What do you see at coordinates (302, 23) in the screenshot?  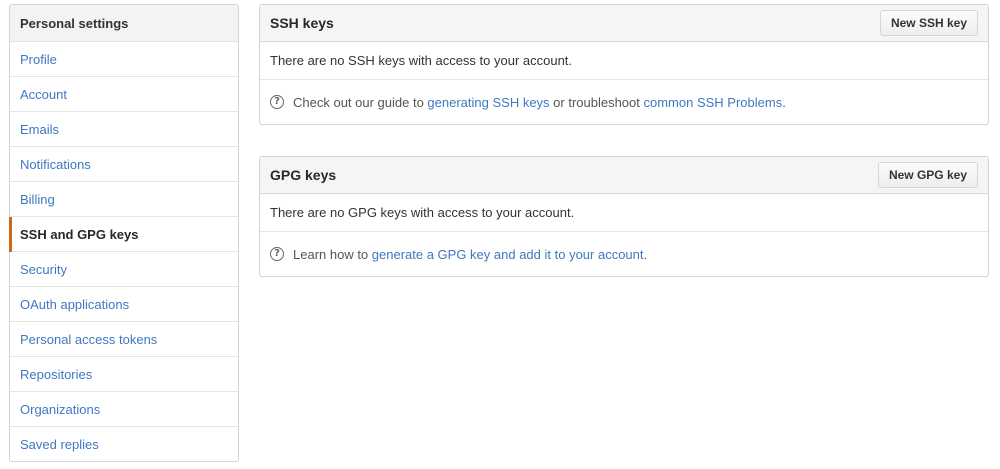 I see `ssh-keys-title: SSH keys` at bounding box center [302, 23].